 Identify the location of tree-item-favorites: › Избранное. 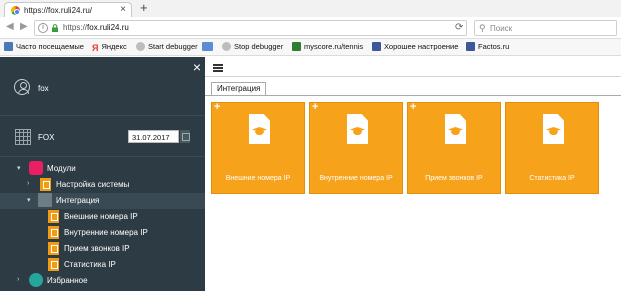
(102, 281).